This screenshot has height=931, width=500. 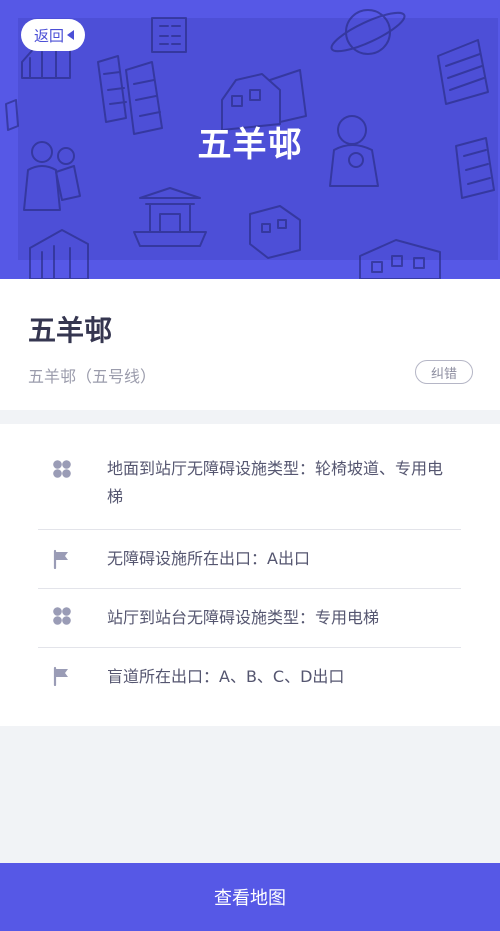 I want to click on station-name: 五羊邨, so click(x=70, y=330).